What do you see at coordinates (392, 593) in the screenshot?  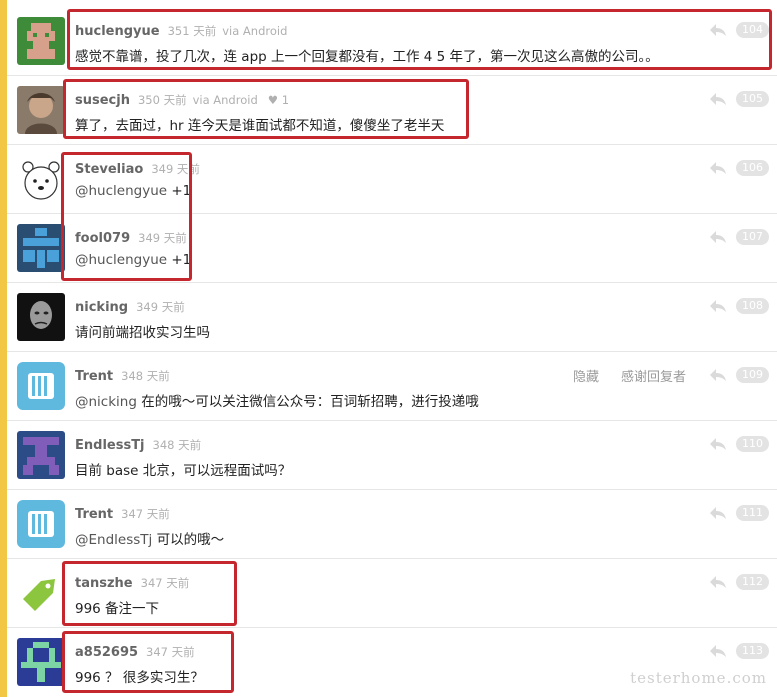 I see `reply-item: tanszhe 347 天前 996 备注一下 112` at bounding box center [392, 593].